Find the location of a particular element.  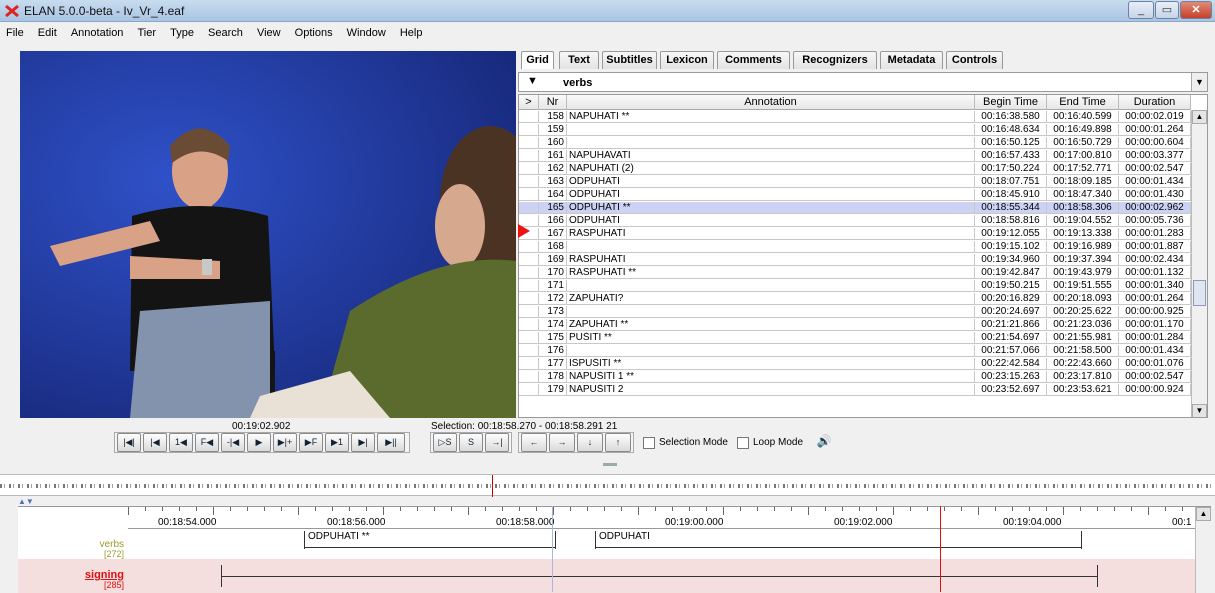

menu-view: View is located at coordinates (268, 31).